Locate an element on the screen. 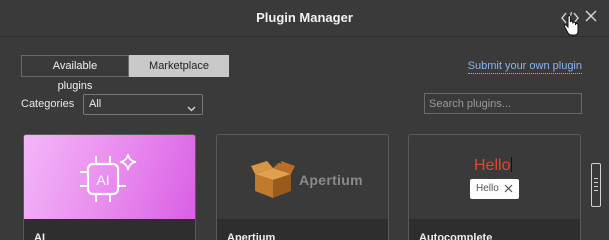  autocomplete-preview: Hello is located at coordinates (493, 166).